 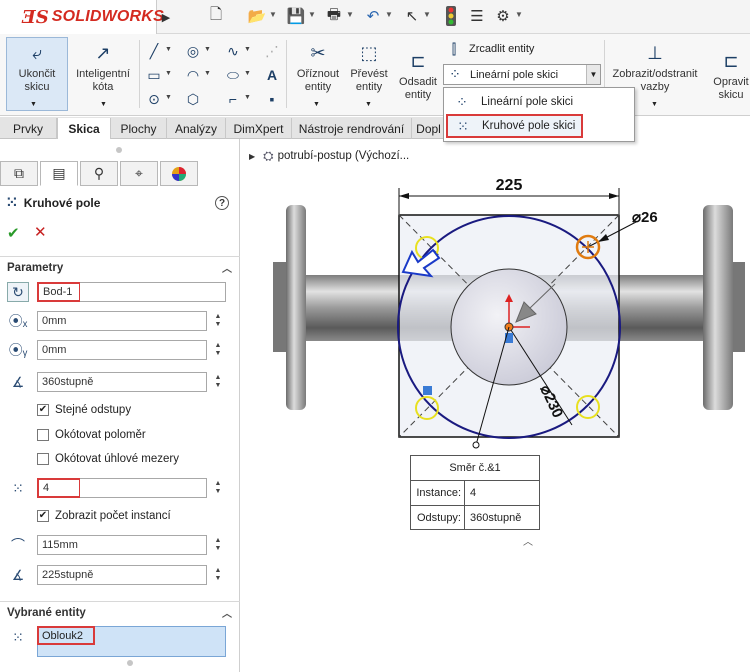 What do you see at coordinates (103, 67) in the screenshot?
I see `smart-dimension-button: ↗ Inteligentní kóta` at bounding box center [103, 67].